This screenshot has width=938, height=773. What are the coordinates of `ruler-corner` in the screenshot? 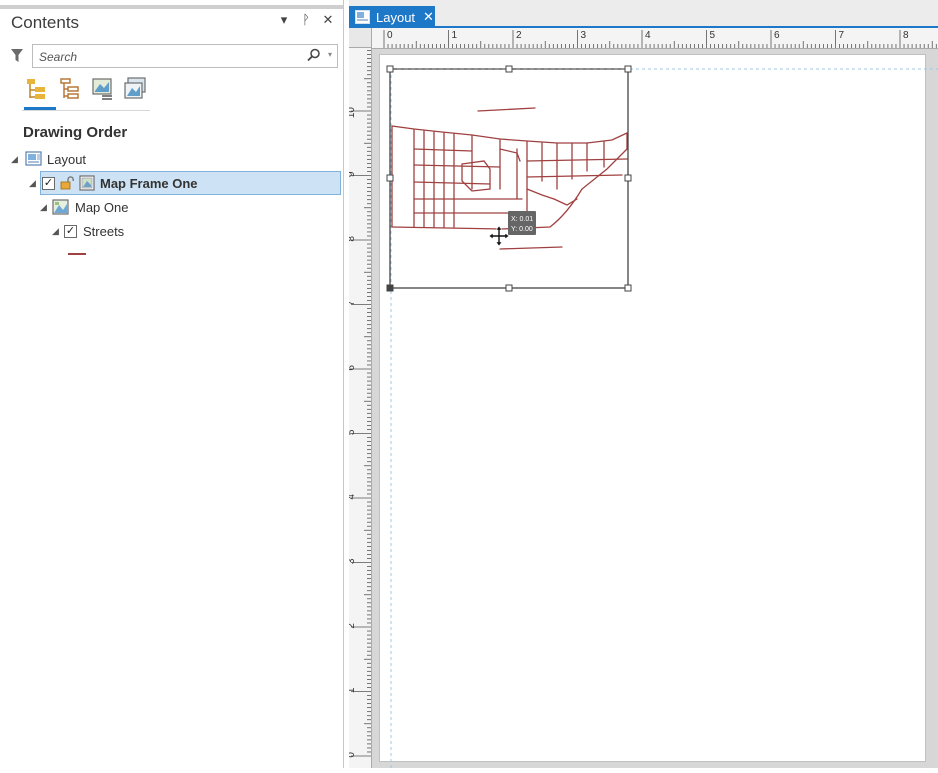 It's located at (360, 38).